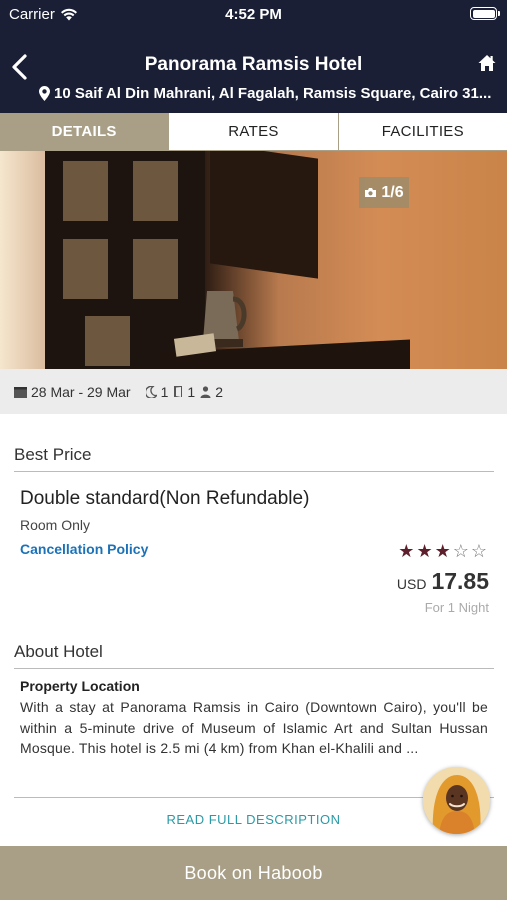  What do you see at coordinates (20, 392) in the screenshot?
I see `calendar-icon` at bounding box center [20, 392].